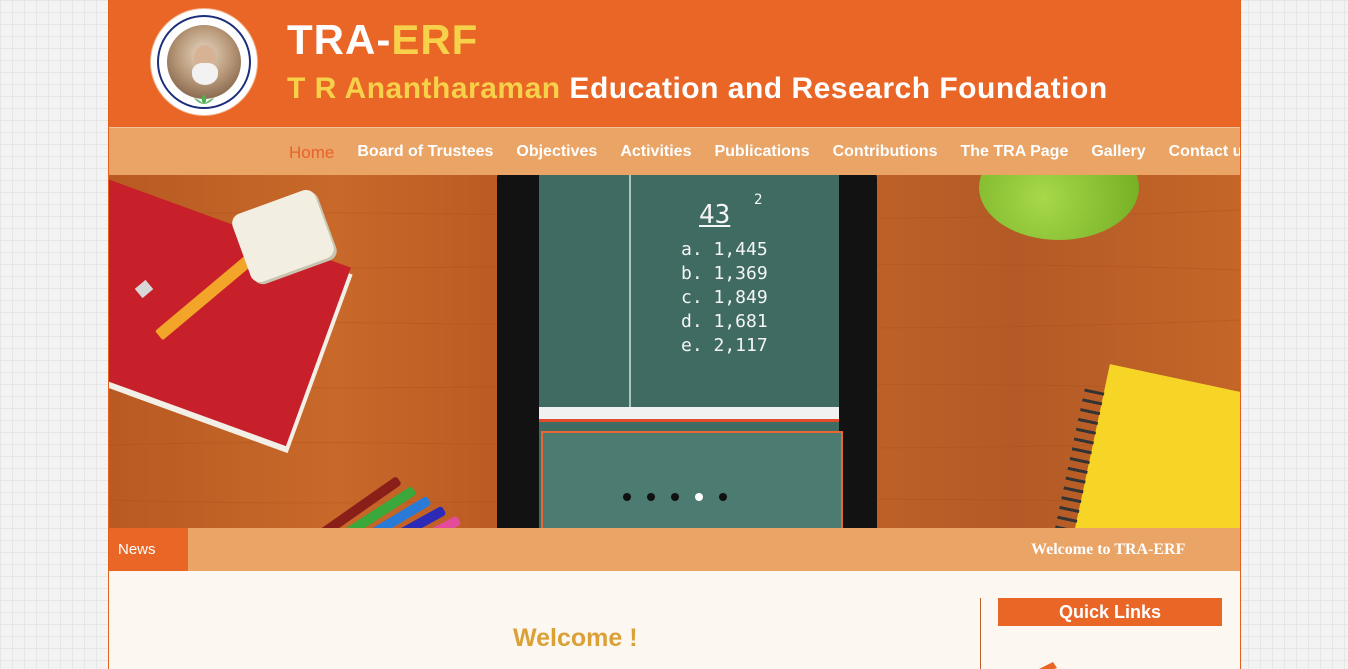 The height and width of the screenshot is (669, 1348). I want to click on nav-item-contact-us: Contact us, so click(1204, 153).